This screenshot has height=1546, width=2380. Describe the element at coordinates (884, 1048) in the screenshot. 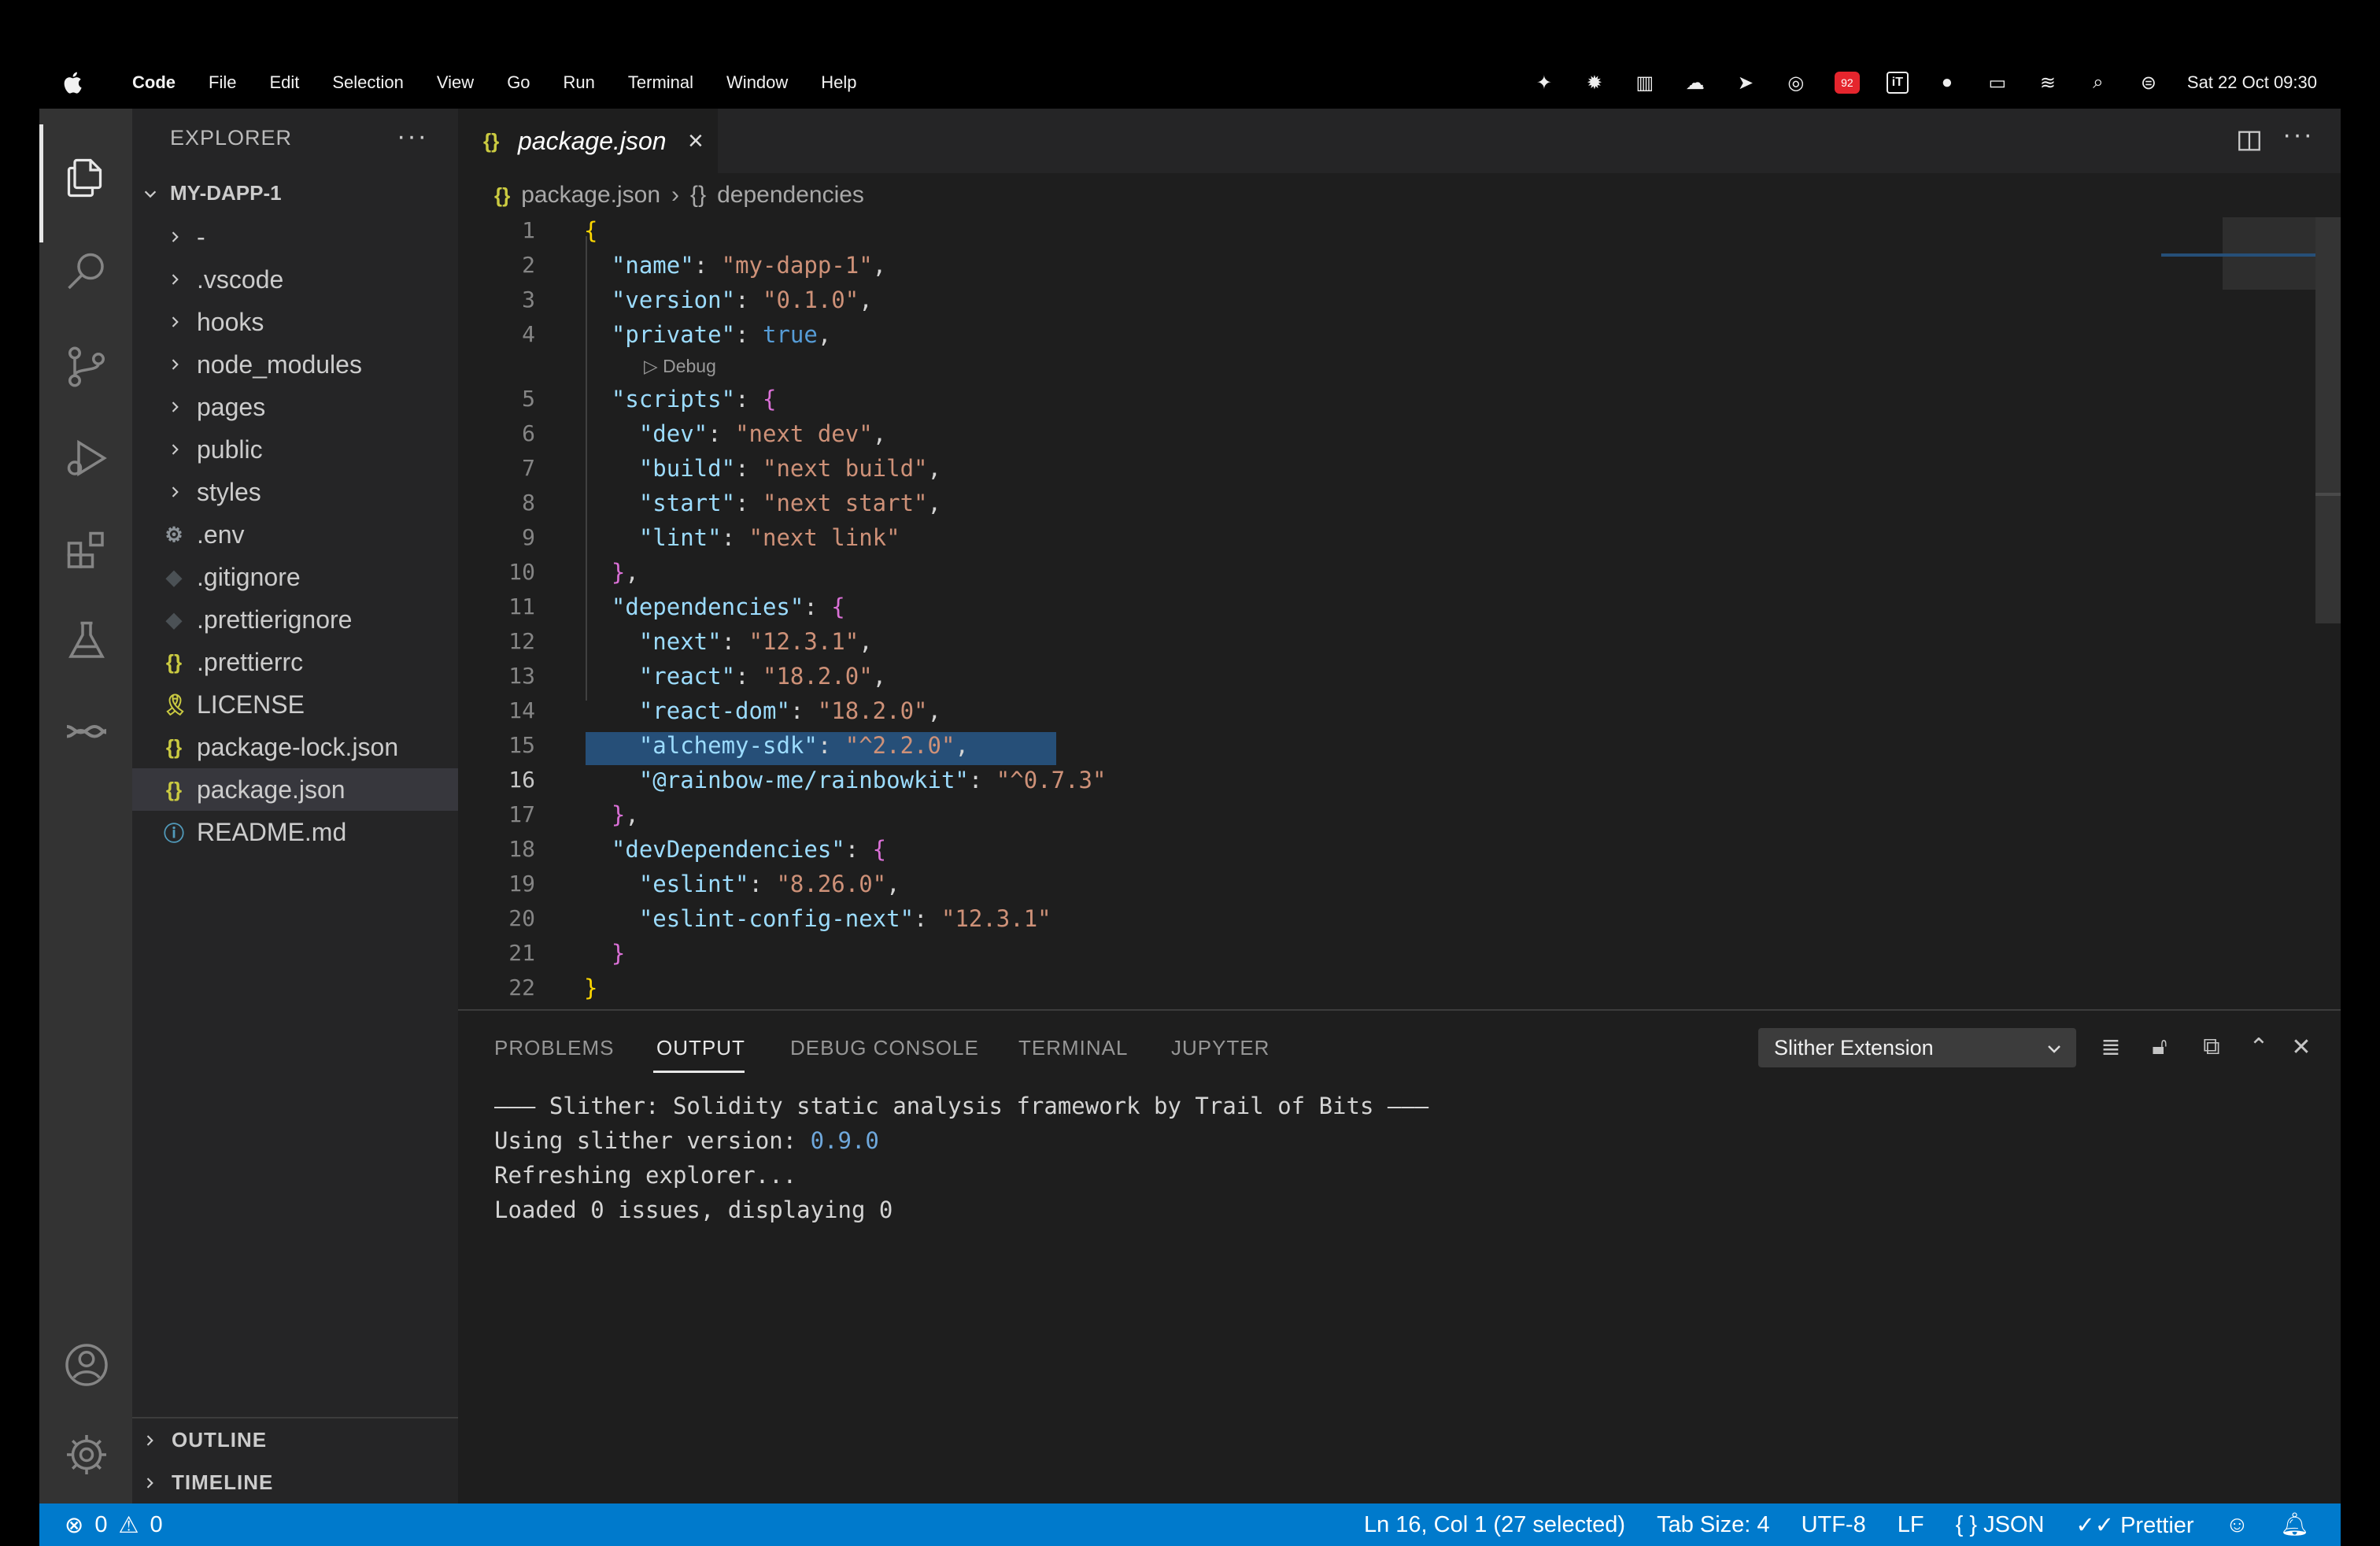

I see `tab-debug-console: DEBUG CONSOLE` at that location.